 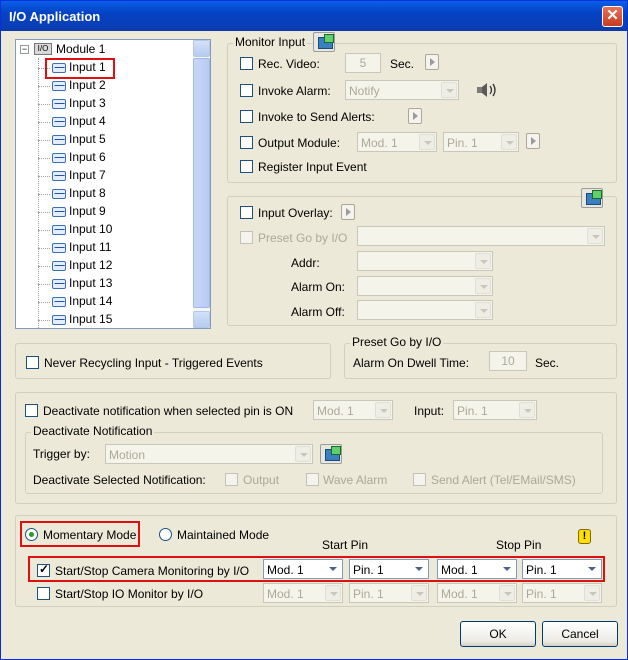 What do you see at coordinates (316, 569) in the screenshot?
I see `highlight-camera-row` at bounding box center [316, 569].